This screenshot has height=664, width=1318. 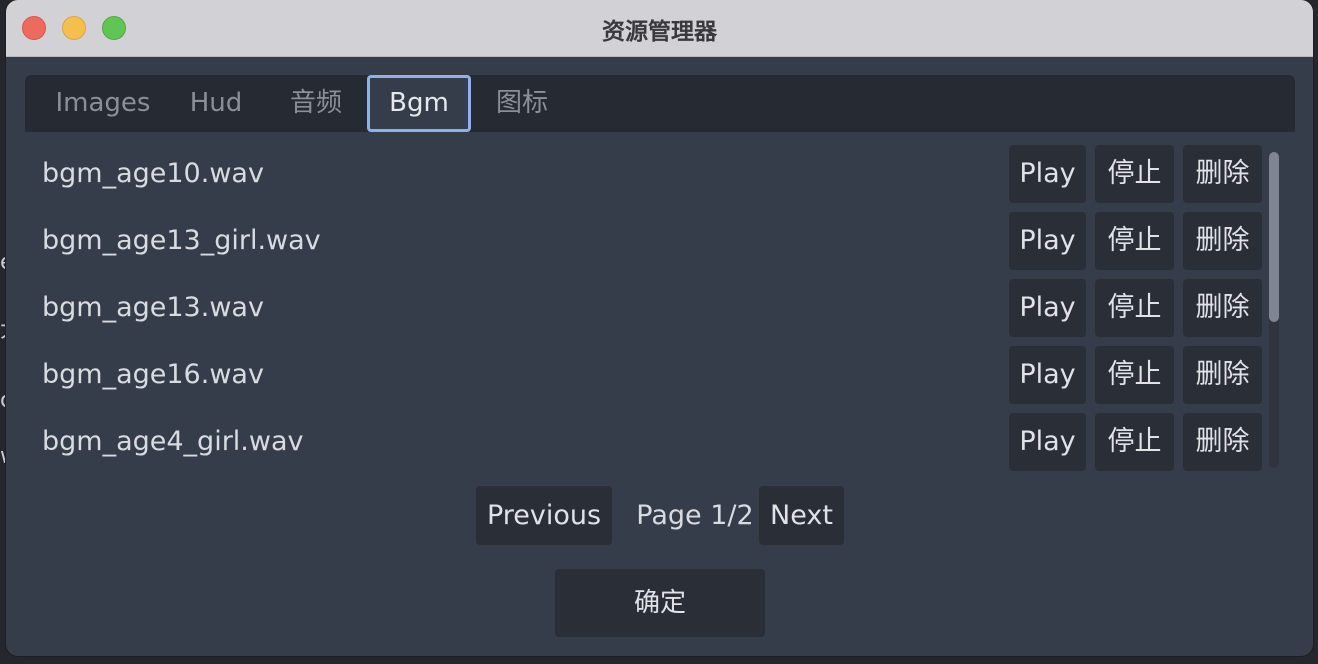 What do you see at coordinates (660, 103) in the screenshot?
I see `tab-bar: Images Hud 音频 Bgm 图标` at bounding box center [660, 103].